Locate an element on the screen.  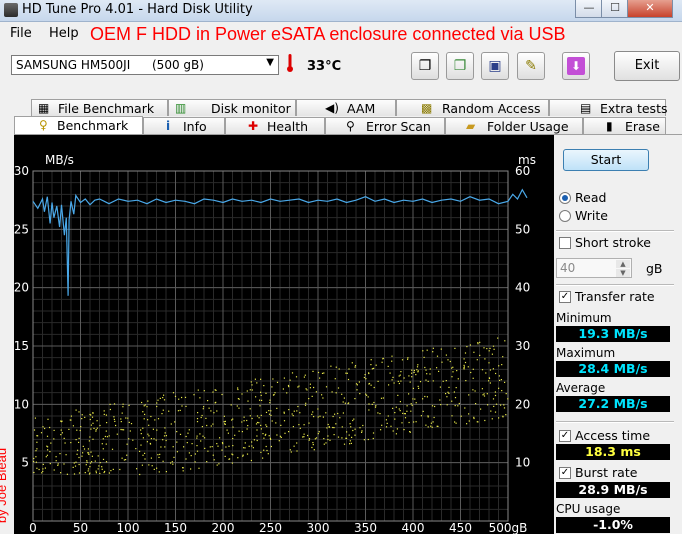
close-button: ✕ is located at coordinates (650, 9).